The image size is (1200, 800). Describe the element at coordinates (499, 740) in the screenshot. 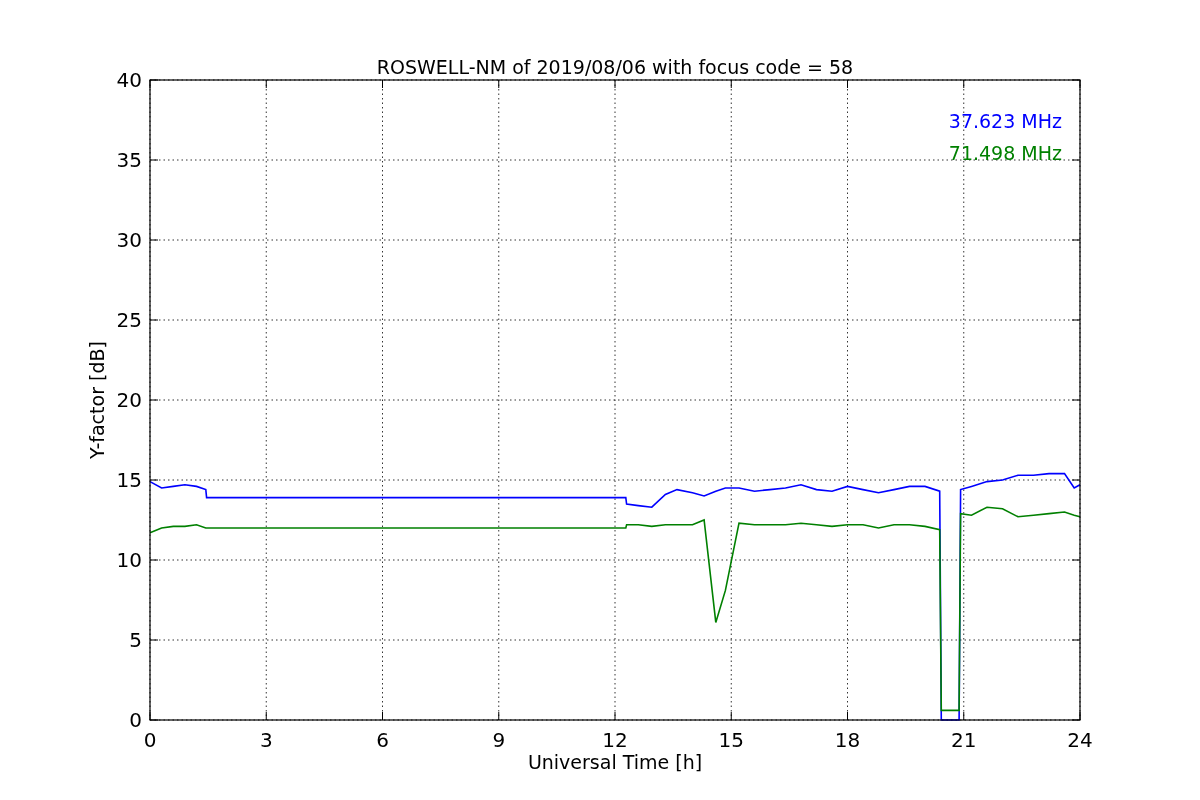

I see `tick-label: 9` at that location.